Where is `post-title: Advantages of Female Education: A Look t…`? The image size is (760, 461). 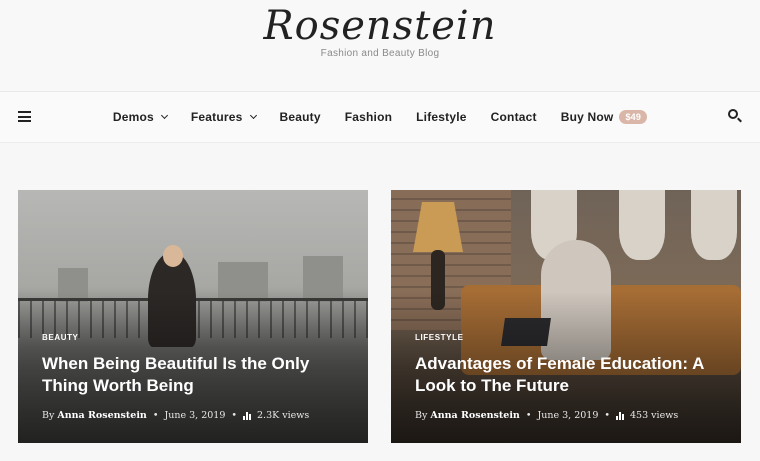 post-title: Advantages of Female Education: A Look t… is located at coordinates (567, 375).